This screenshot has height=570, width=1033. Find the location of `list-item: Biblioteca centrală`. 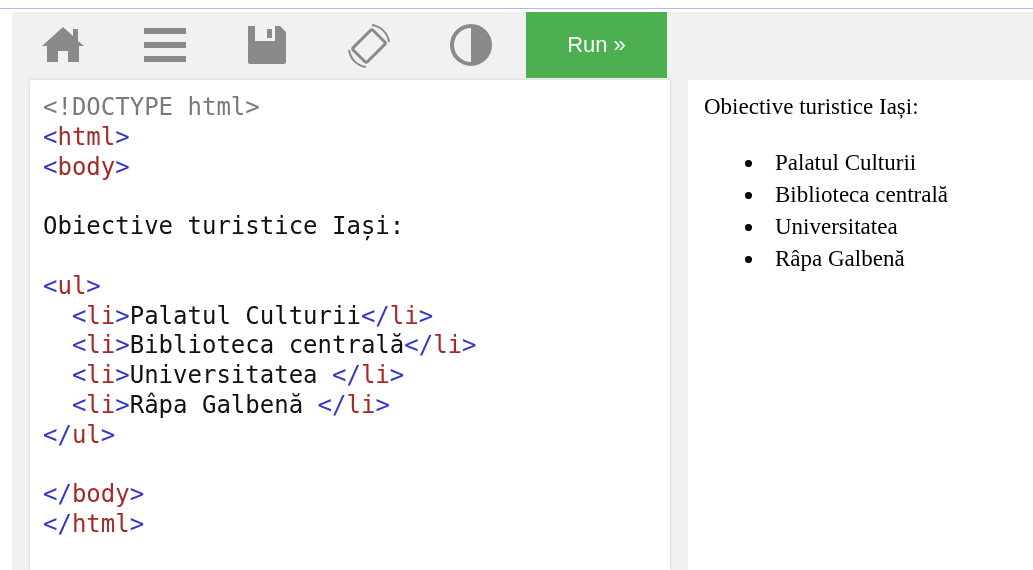

list-item: Biblioteca centrală is located at coordinates (862, 195).